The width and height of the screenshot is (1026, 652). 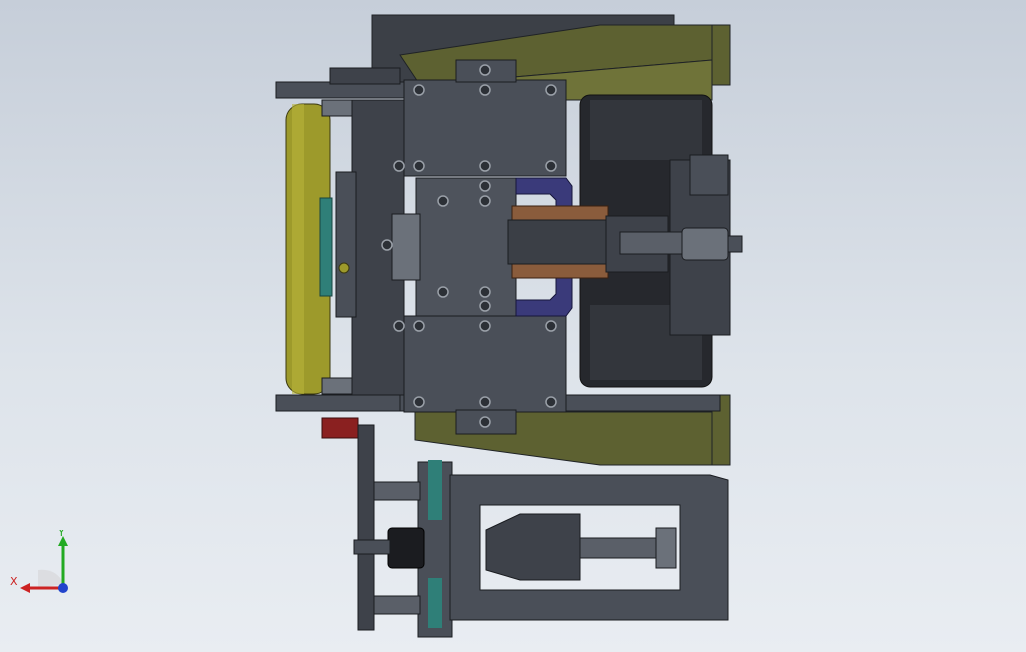 I want to click on x-axis-arrowhead, so click(x=25, y=588).